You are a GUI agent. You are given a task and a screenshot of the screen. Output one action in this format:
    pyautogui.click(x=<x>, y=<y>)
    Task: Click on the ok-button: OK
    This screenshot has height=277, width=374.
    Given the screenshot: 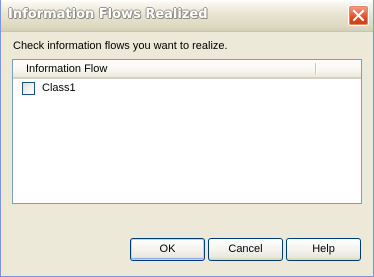 What is the action you would take?
    pyautogui.click(x=167, y=249)
    